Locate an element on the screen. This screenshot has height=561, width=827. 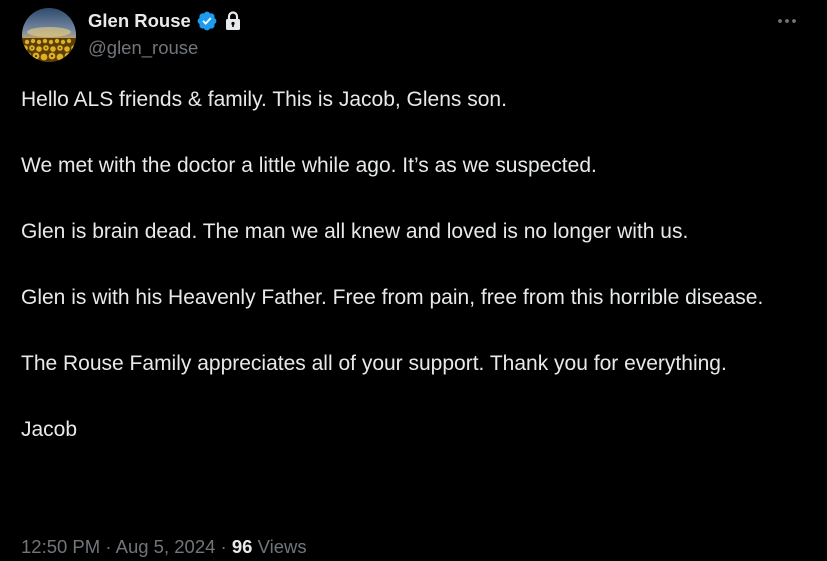
tweet-paragraph: Jacob is located at coordinates (49, 429).